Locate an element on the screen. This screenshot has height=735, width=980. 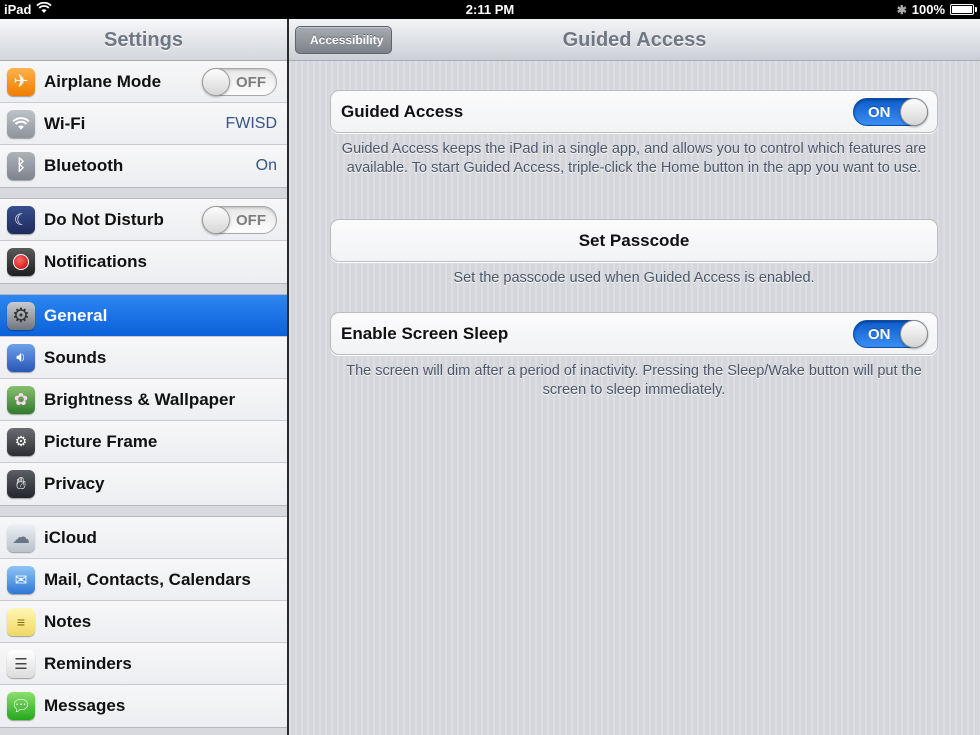
wifi-network-value: FWISD is located at coordinates (251, 123).